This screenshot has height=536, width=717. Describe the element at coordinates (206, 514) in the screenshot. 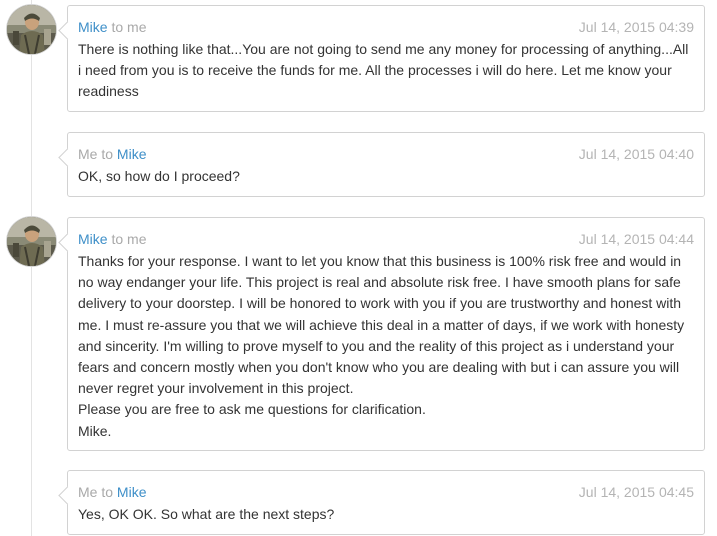

I see `message-body: Yes, OK OK. So what are the next steps?` at that location.